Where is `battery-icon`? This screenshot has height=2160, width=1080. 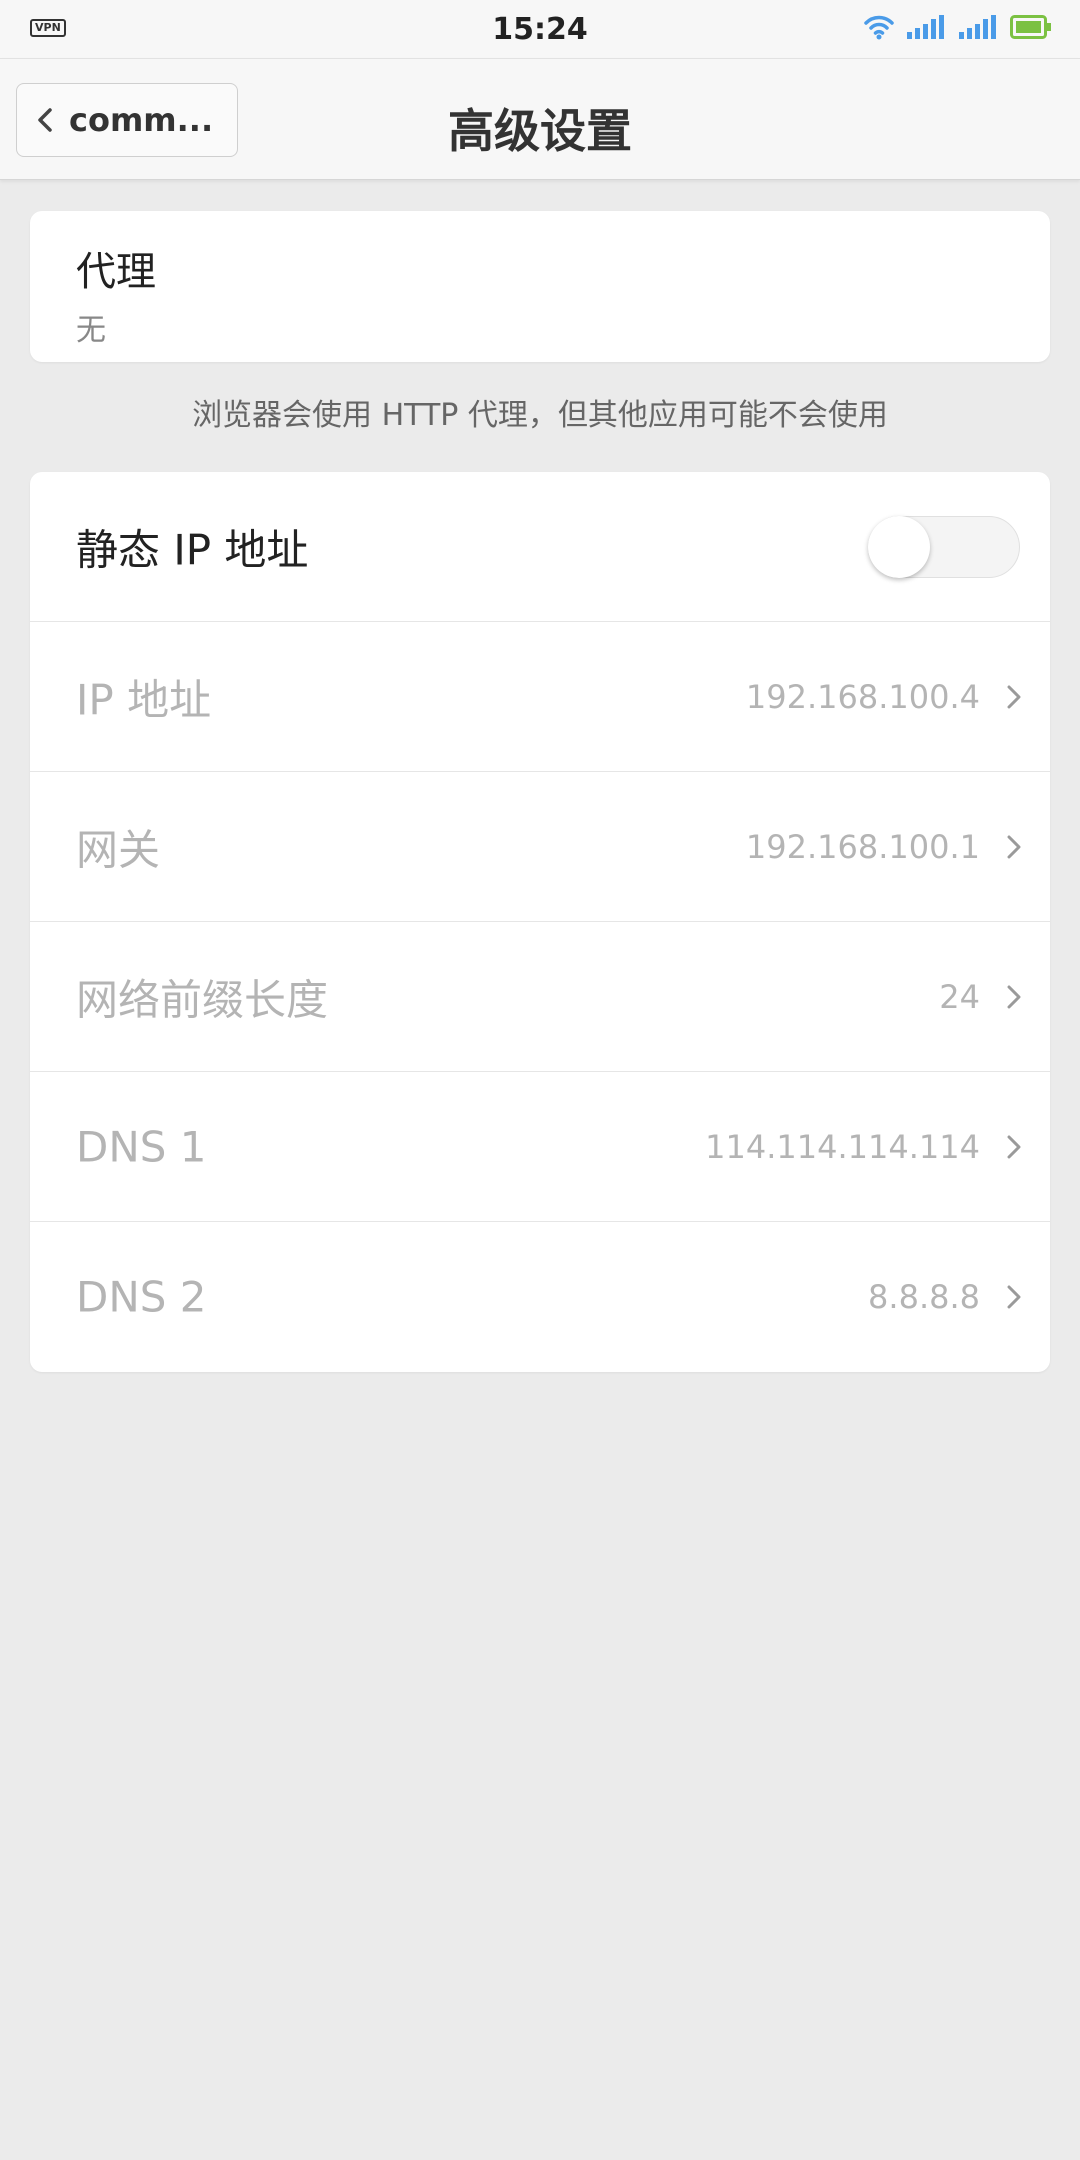
battery-icon is located at coordinates (1031, 27).